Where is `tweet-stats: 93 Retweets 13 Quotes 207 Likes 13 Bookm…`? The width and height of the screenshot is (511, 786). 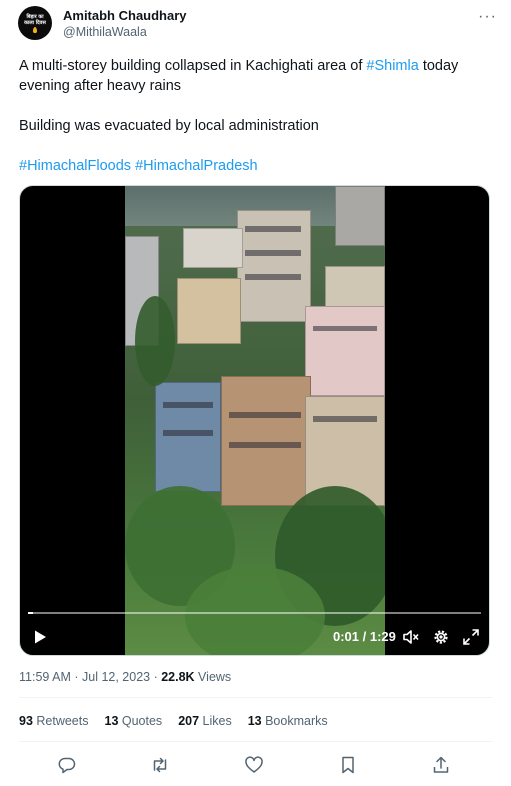 tweet-stats: 93 Retweets 13 Quotes 207 Likes 13 Bookm… is located at coordinates (173, 721).